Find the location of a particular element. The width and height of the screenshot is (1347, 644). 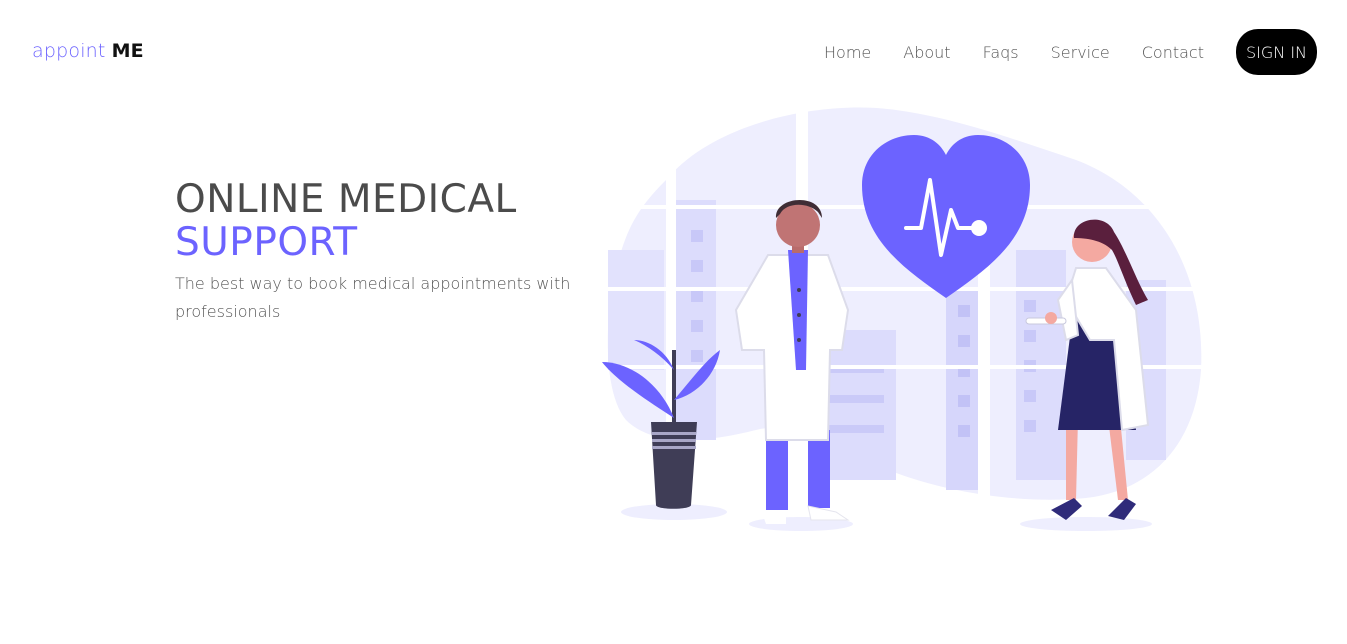

hero-title: ONLINE MEDICAL SUPPORT is located at coordinates (346, 221).